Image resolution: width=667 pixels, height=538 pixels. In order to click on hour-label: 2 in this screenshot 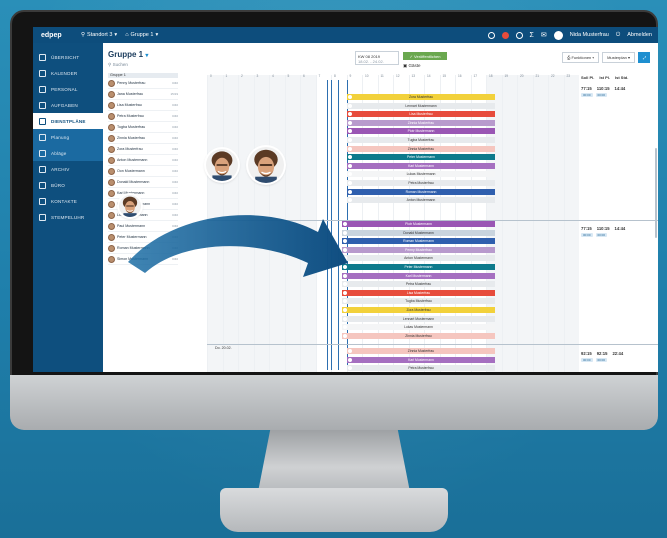, I will do `click(242, 76)`.